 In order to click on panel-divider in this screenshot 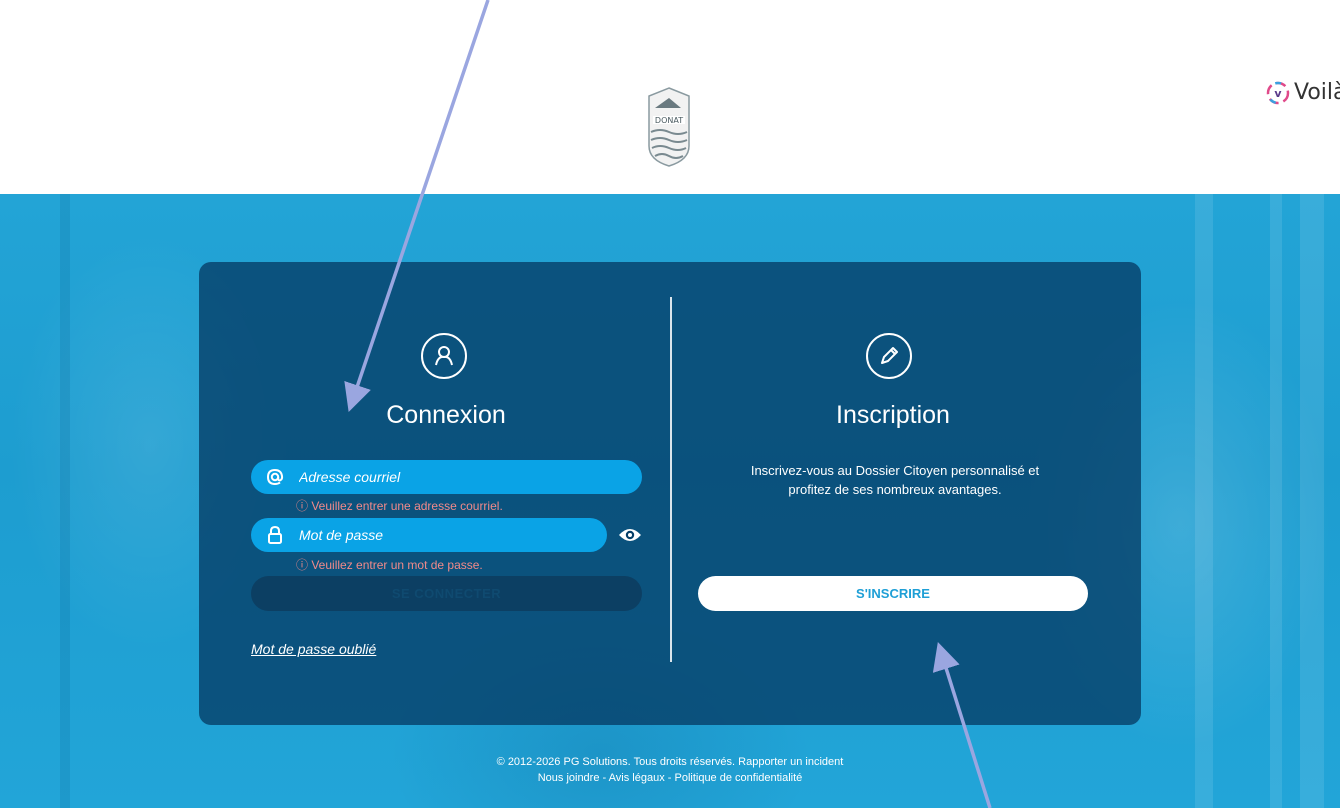, I will do `click(671, 479)`.